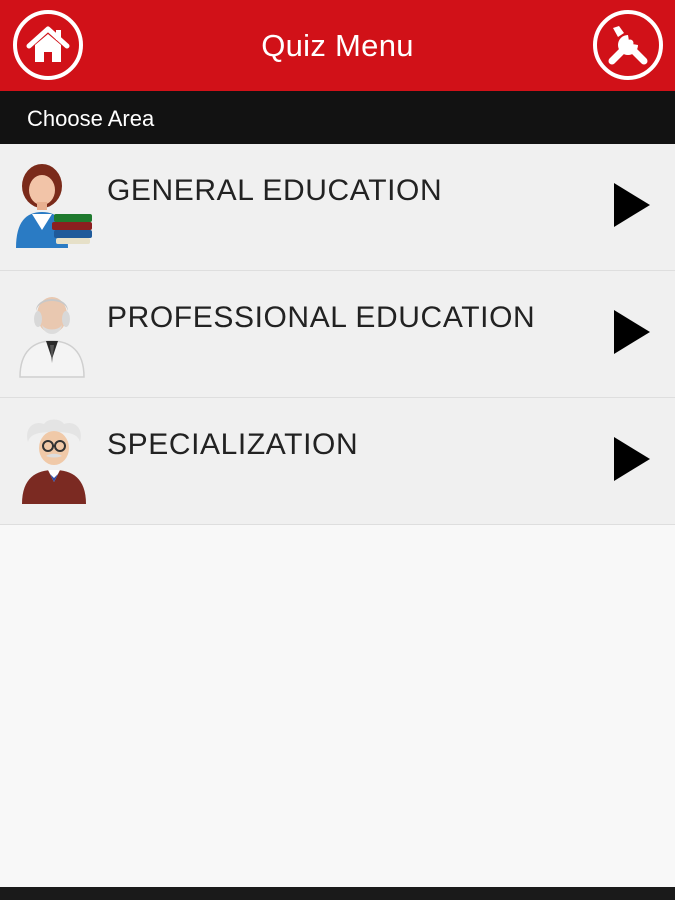 The height and width of the screenshot is (900, 675). I want to click on list-item-label: PROFESSIONAL EDUCATION, so click(321, 317).